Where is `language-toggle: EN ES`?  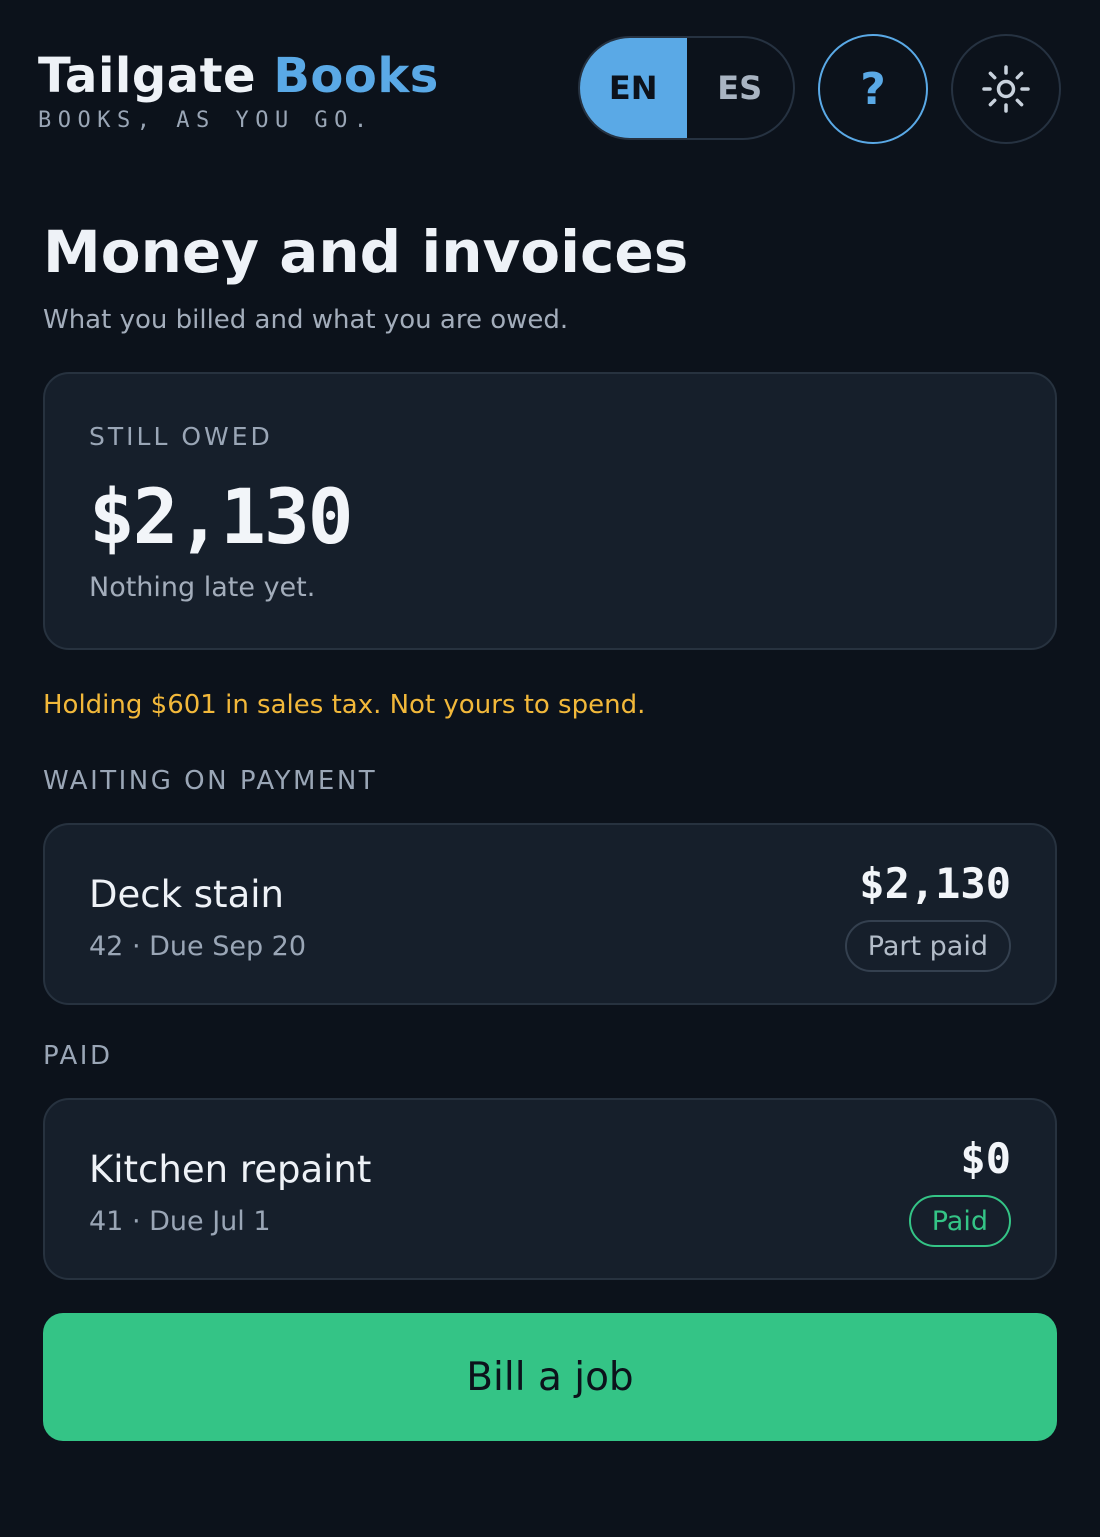
language-toggle: EN ES is located at coordinates (686, 88).